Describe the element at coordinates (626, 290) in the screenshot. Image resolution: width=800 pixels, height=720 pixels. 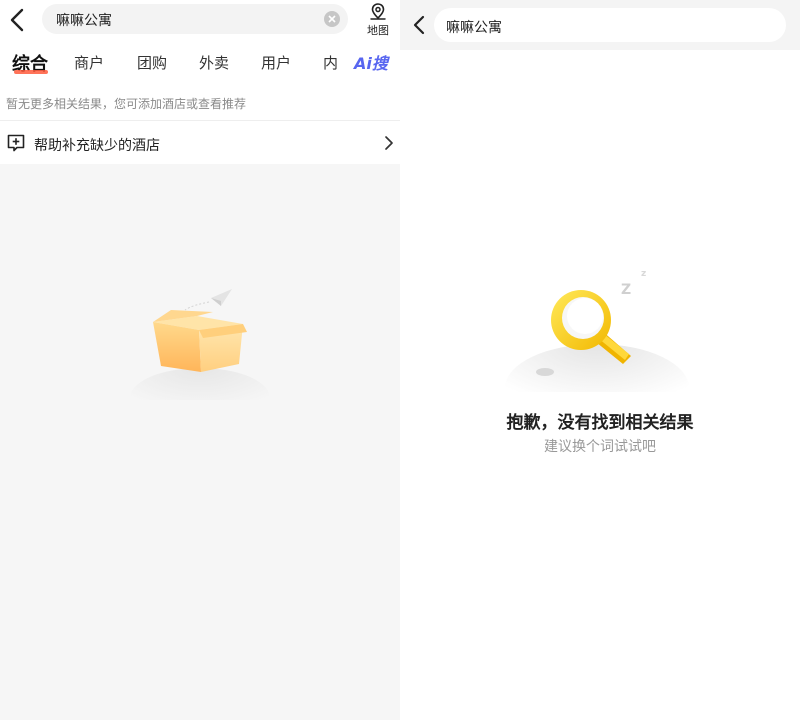
I see `svg-text: Z` at that location.